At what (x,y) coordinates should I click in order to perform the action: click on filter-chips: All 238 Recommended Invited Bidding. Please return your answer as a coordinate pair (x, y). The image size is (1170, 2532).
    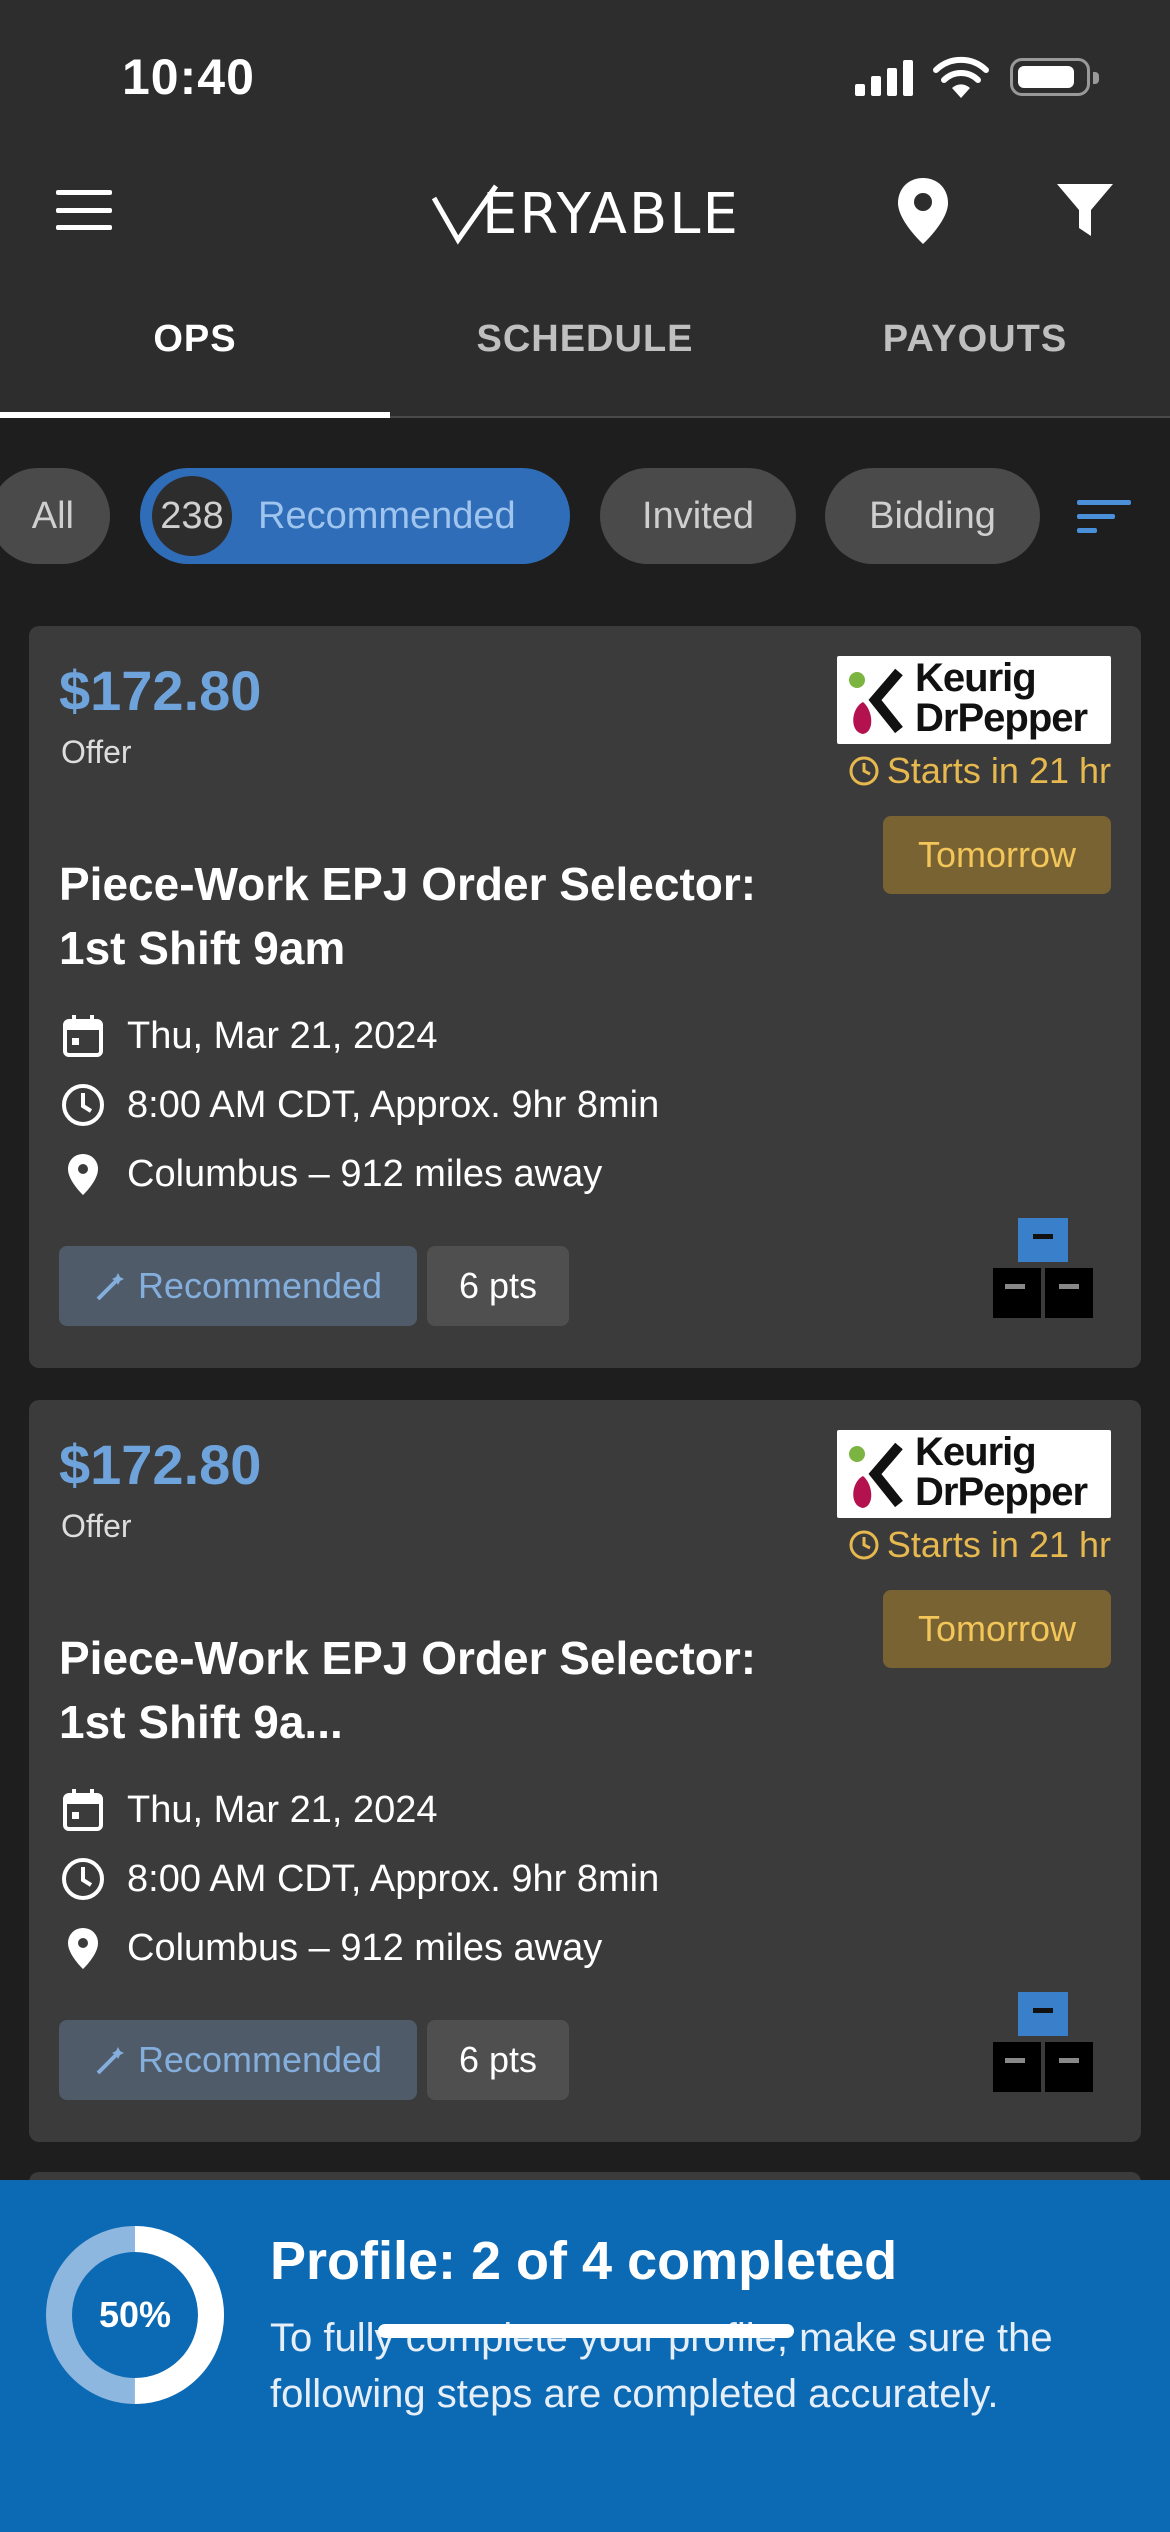
    Looking at the image, I should click on (585, 513).